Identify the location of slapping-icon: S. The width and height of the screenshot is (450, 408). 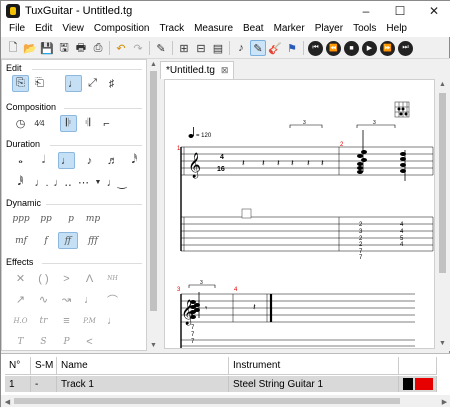
(43, 341).